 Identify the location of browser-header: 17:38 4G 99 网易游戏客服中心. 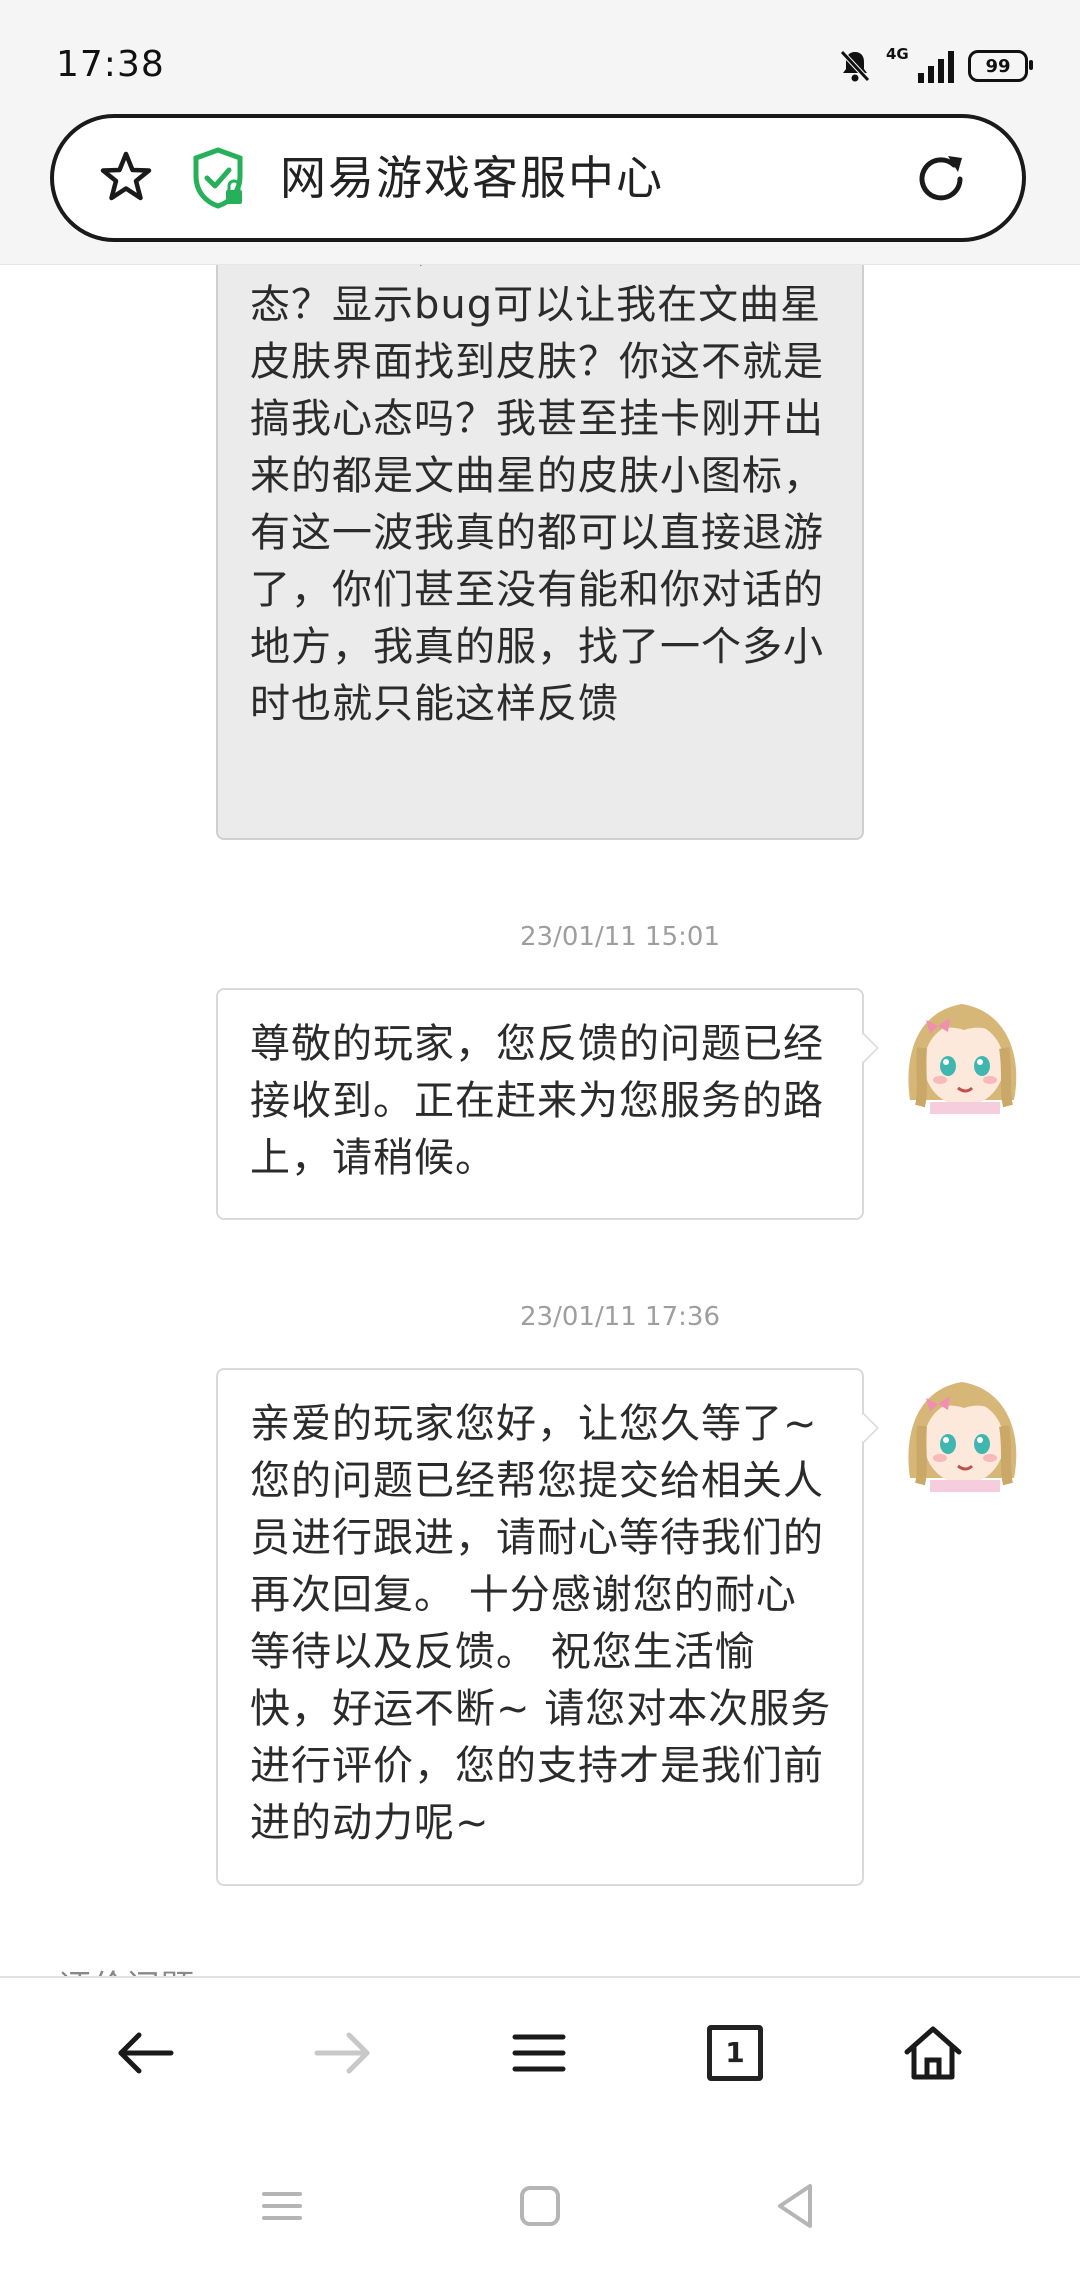
(540, 132).